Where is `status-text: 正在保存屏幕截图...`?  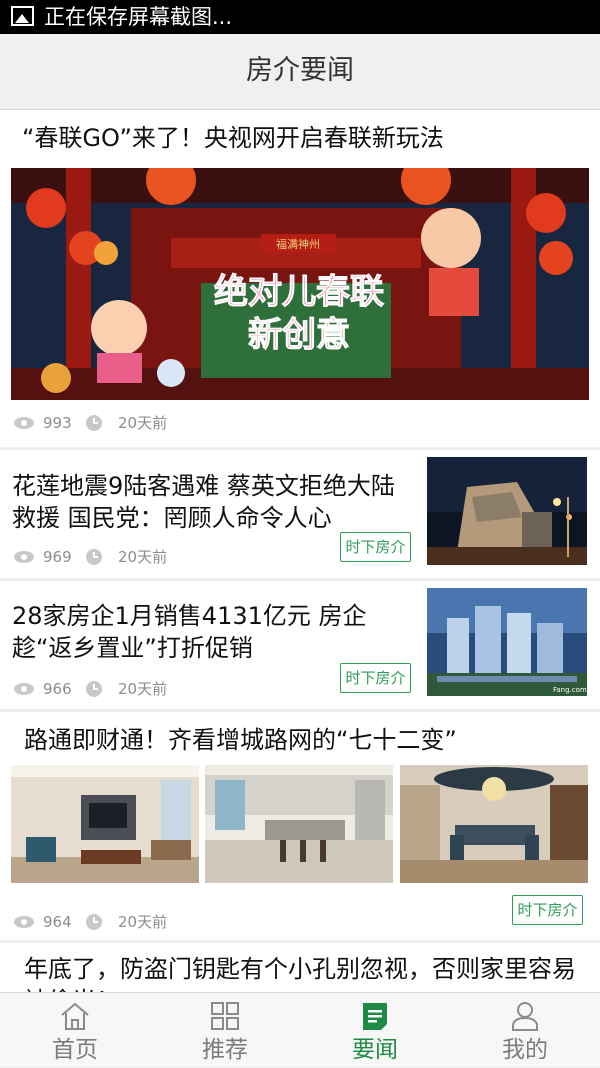 status-text: 正在保存屏幕截图... is located at coordinates (138, 17).